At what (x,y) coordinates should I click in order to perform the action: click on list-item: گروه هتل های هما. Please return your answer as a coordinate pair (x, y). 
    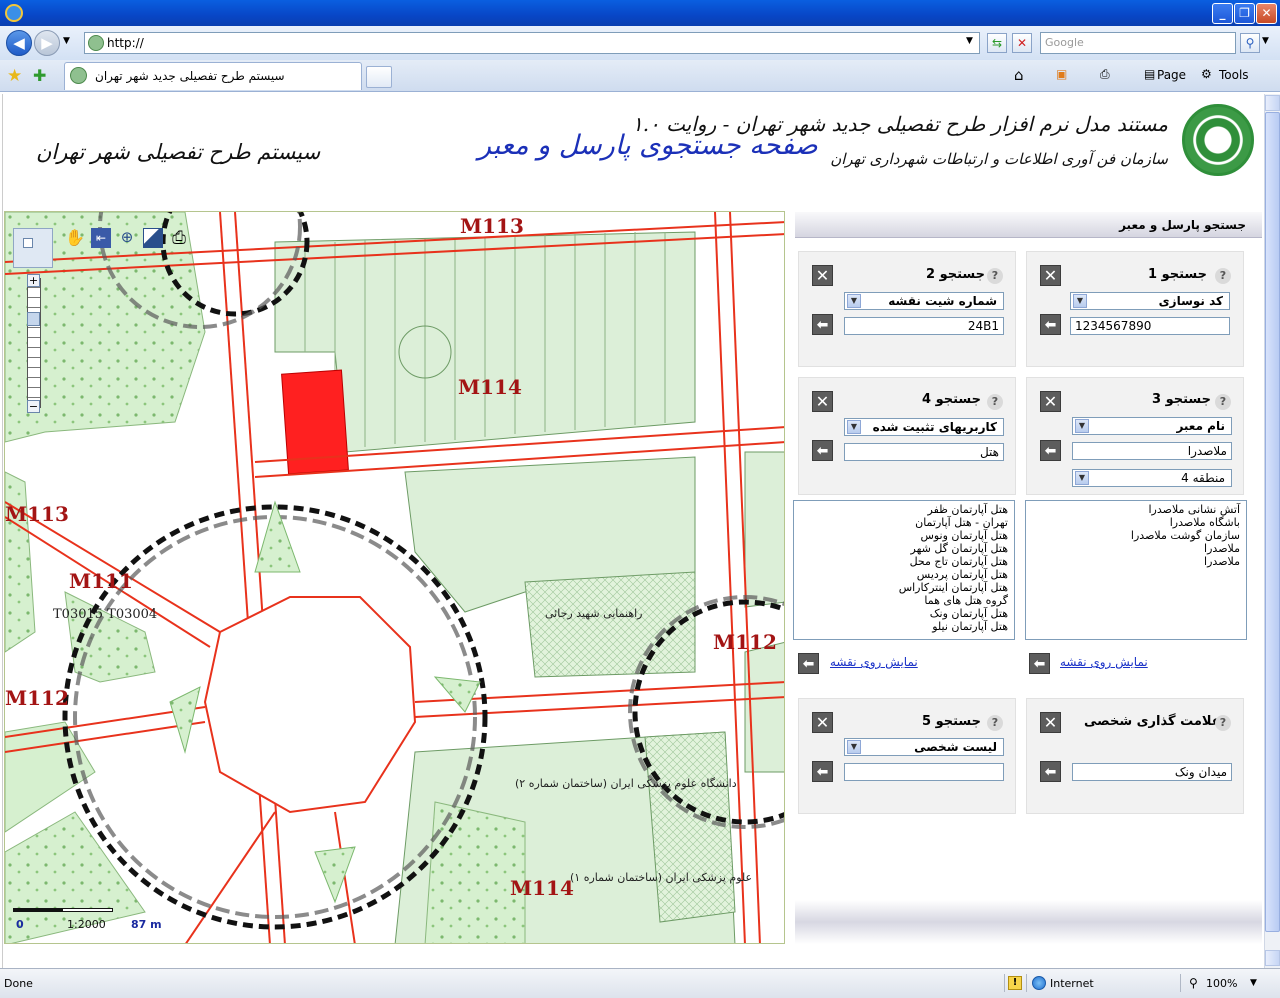
    Looking at the image, I should click on (904, 600).